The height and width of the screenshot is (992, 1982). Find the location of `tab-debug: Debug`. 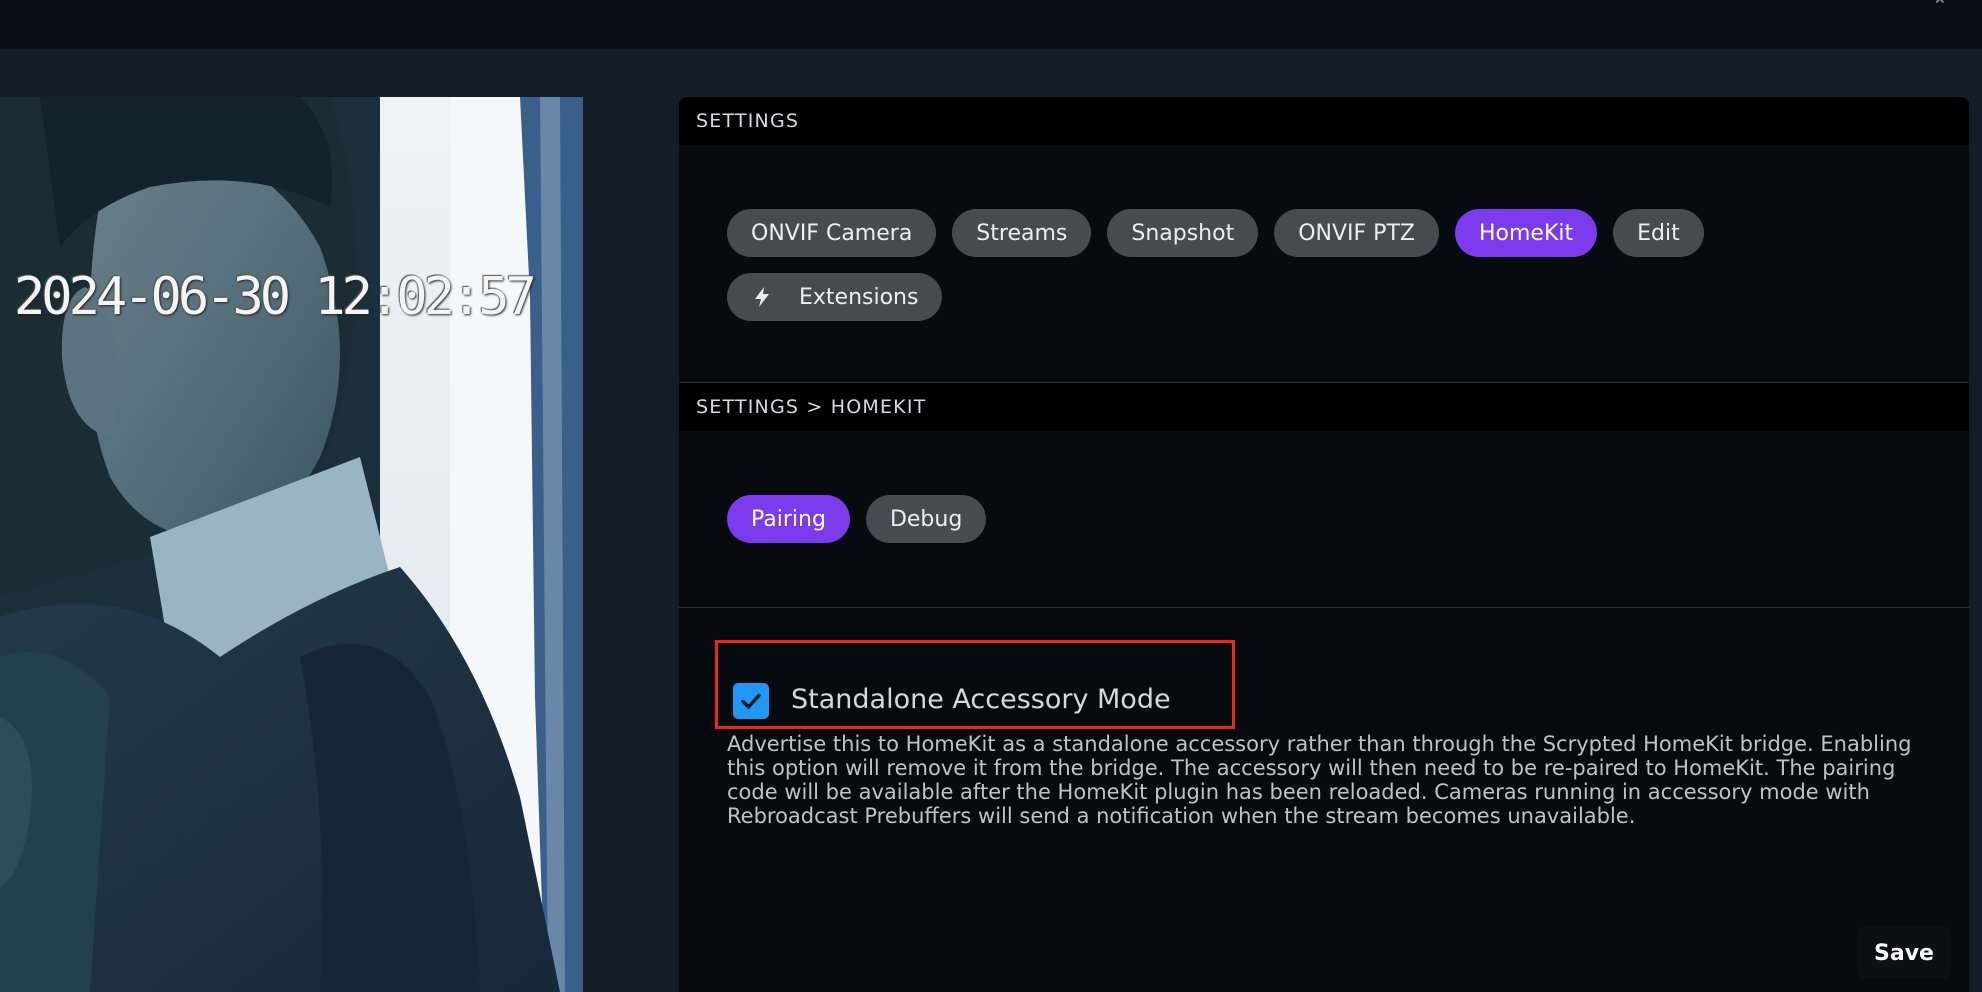

tab-debug: Debug is located at coordinates (926, 519).